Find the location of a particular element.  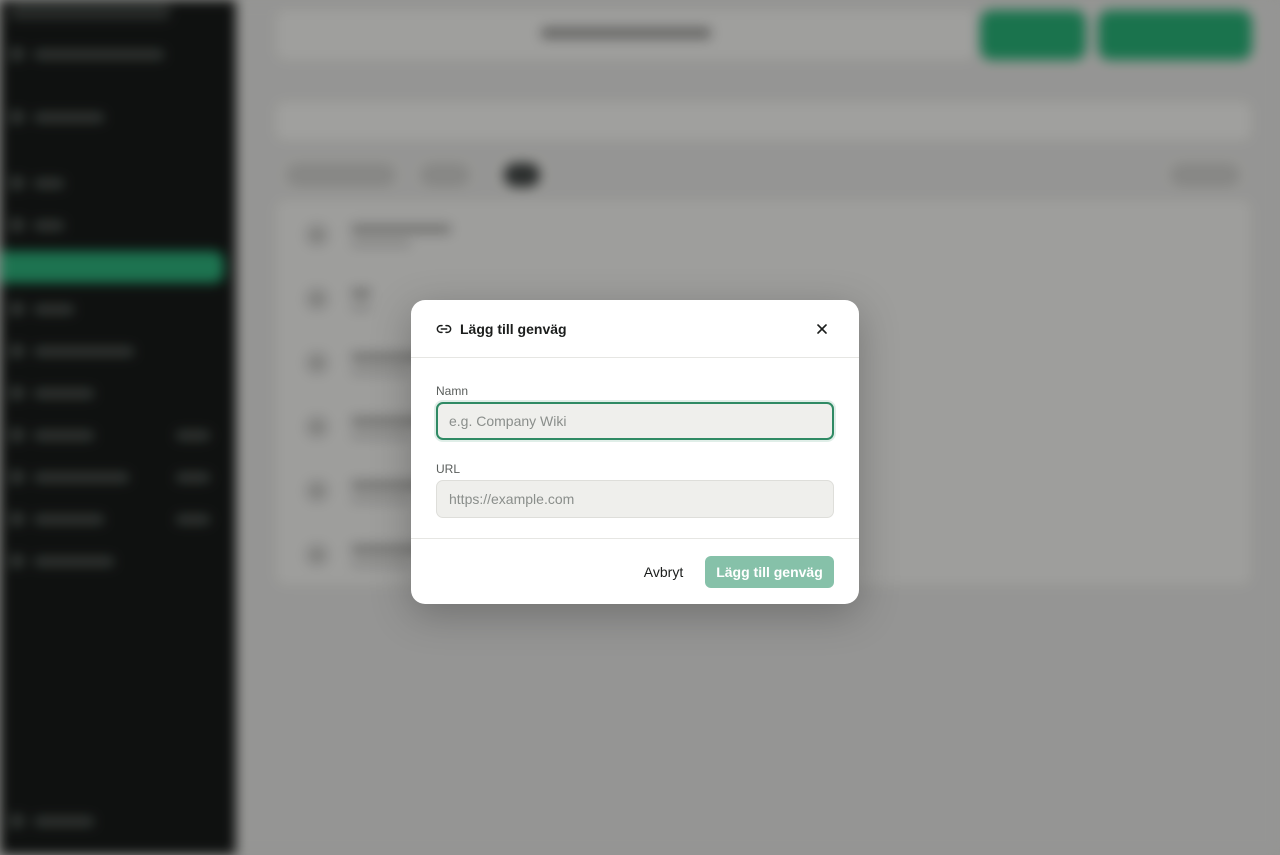

url-field-label: URL is located at coordinates (448, 469).